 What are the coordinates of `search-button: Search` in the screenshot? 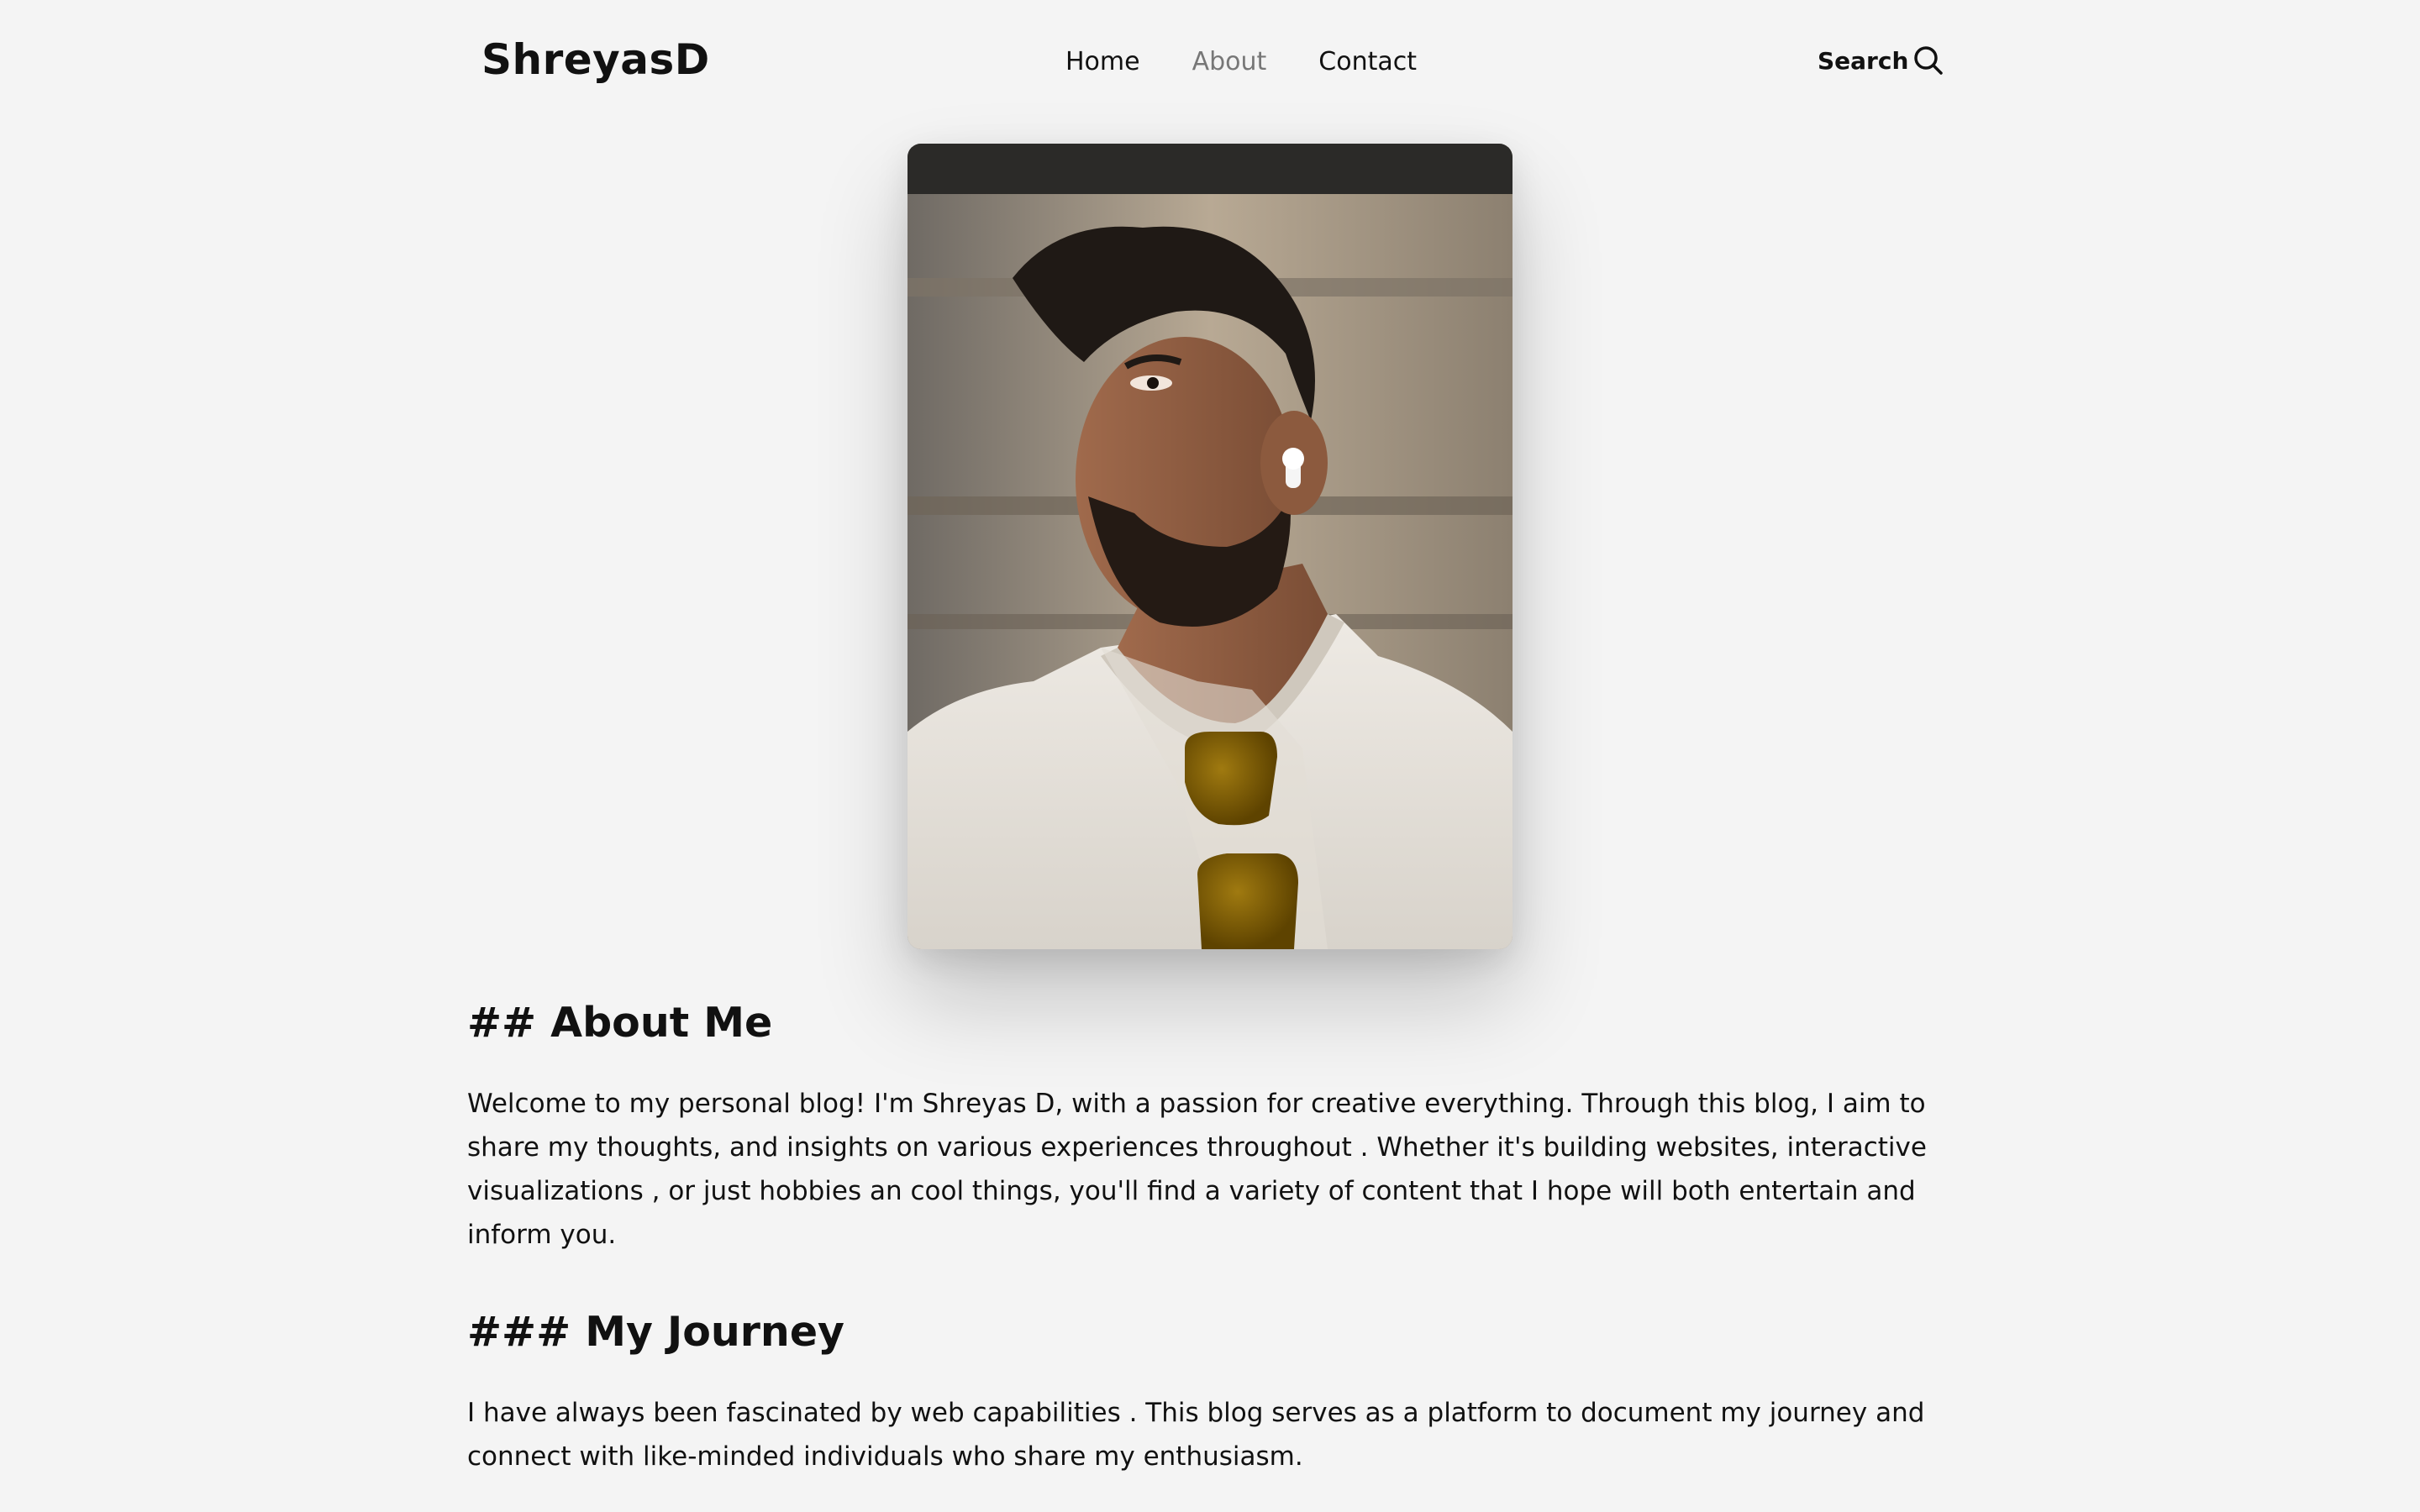 It's located at (1881, 60).